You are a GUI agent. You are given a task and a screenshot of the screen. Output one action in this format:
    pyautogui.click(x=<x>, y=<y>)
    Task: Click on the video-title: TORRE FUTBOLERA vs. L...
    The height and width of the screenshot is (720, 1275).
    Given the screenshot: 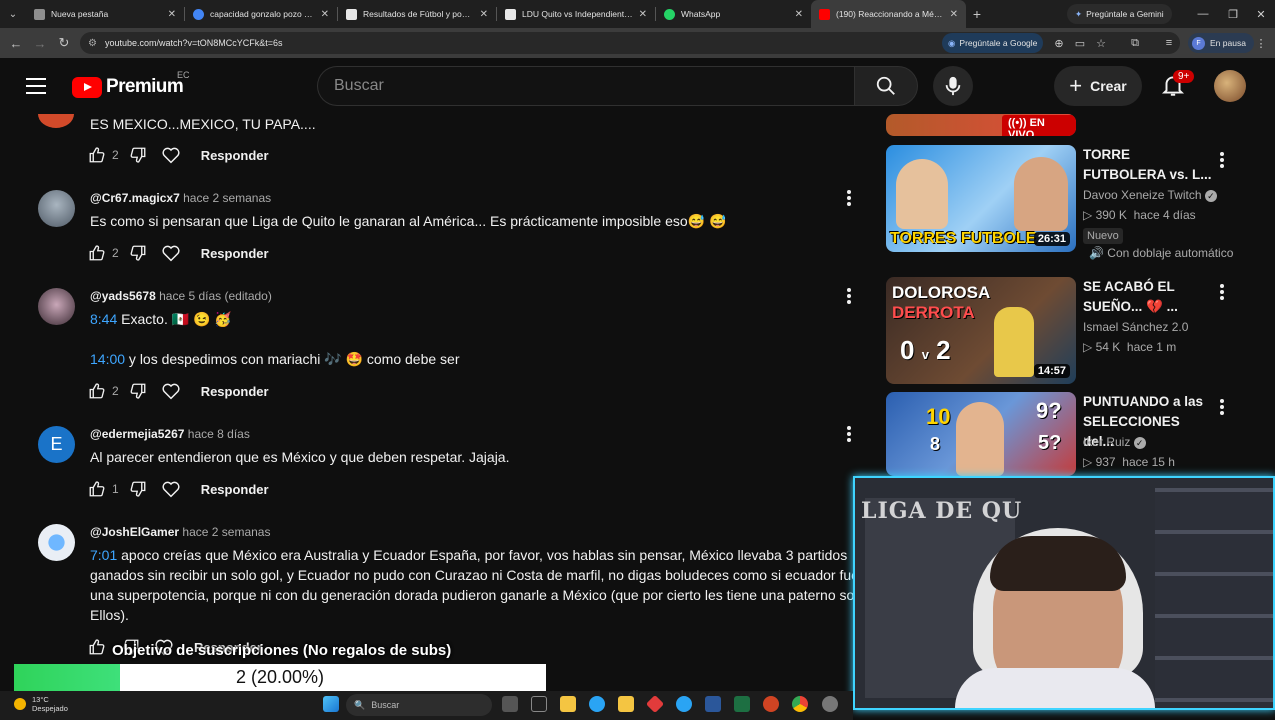 What is the action you would take?
    pyautogui.click(x=1148, y=165)
    